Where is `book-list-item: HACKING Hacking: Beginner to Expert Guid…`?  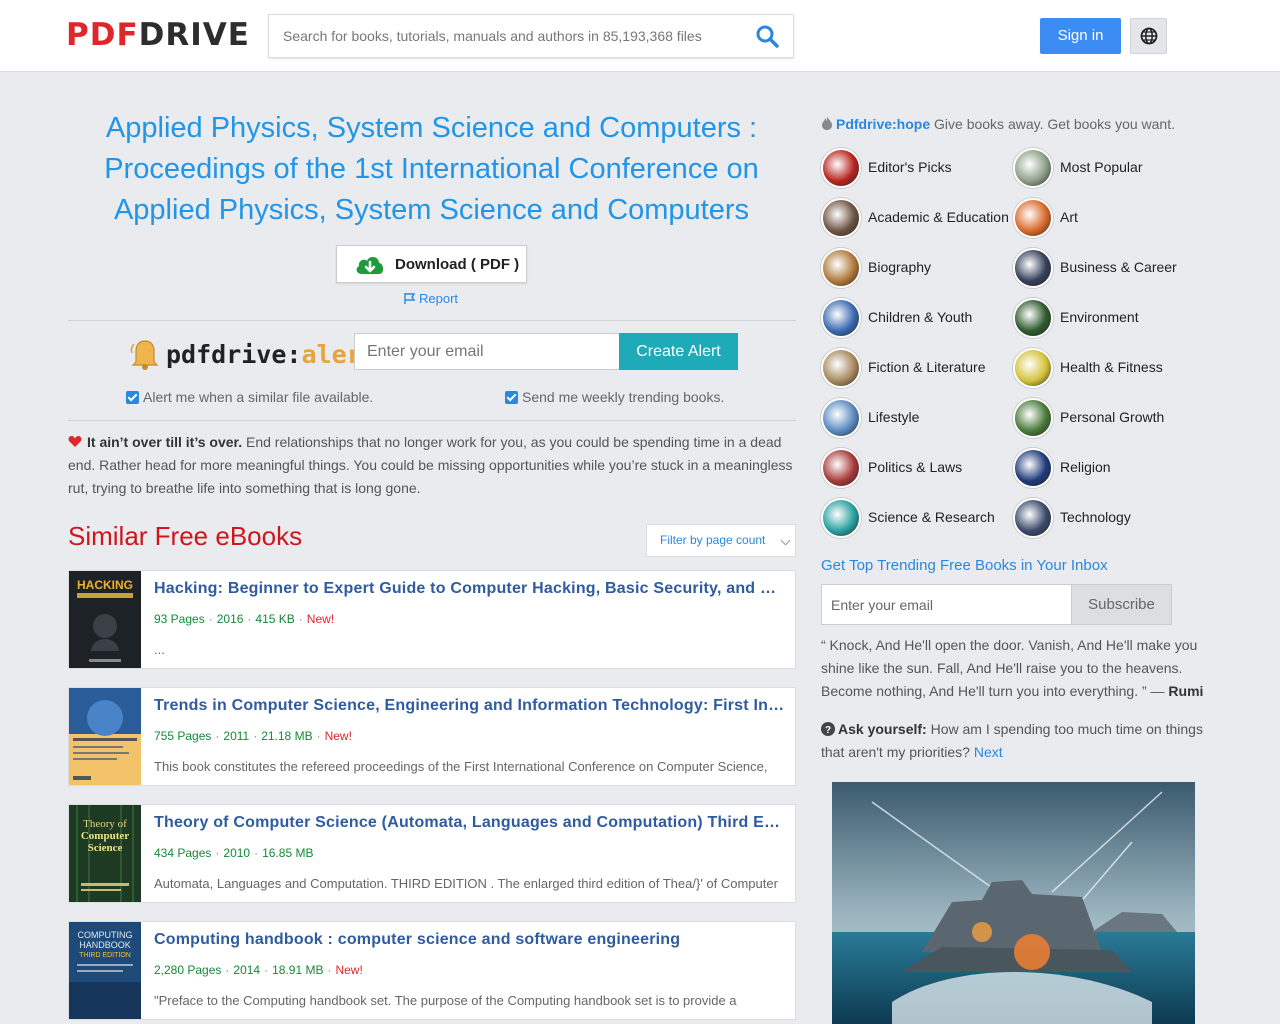
book-list-item: HACKING Hacking: Beginner to Expert Guid… is located at coordinates (432, 619).